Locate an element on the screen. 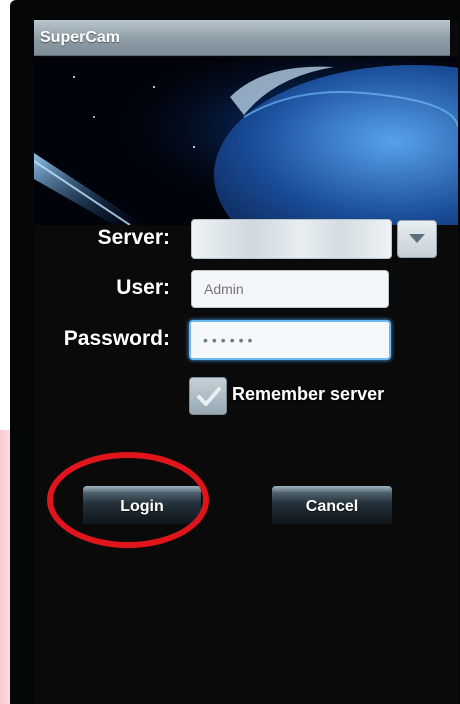 Image resolution: width=460 pixels, height=704 pixels. cancel-button: Cancel is located at coordinates (332, 505).